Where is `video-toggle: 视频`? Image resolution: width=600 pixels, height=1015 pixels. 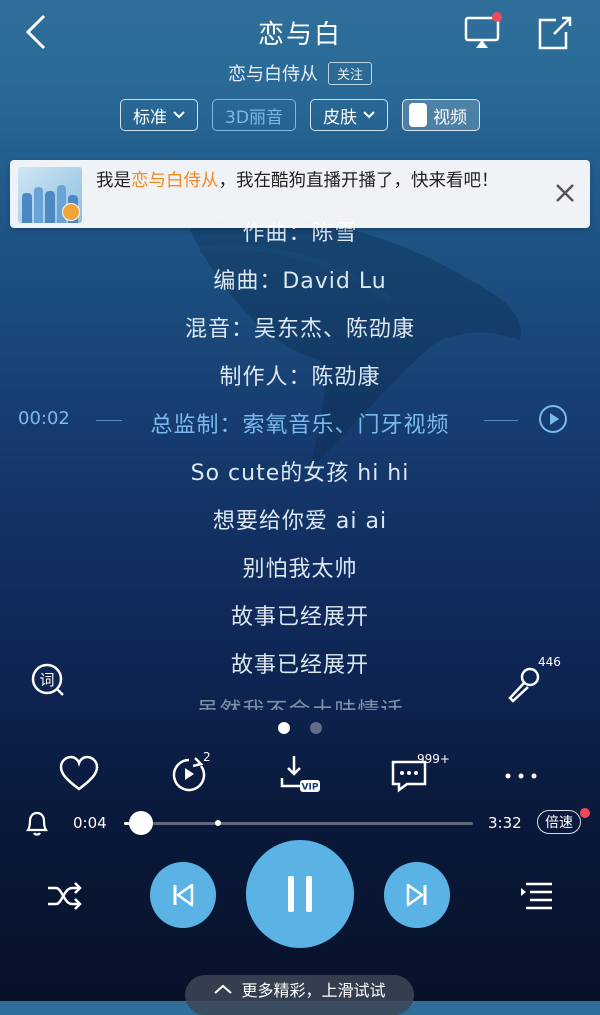
video-toggle: 视频 is located at coordinates (440, 115).